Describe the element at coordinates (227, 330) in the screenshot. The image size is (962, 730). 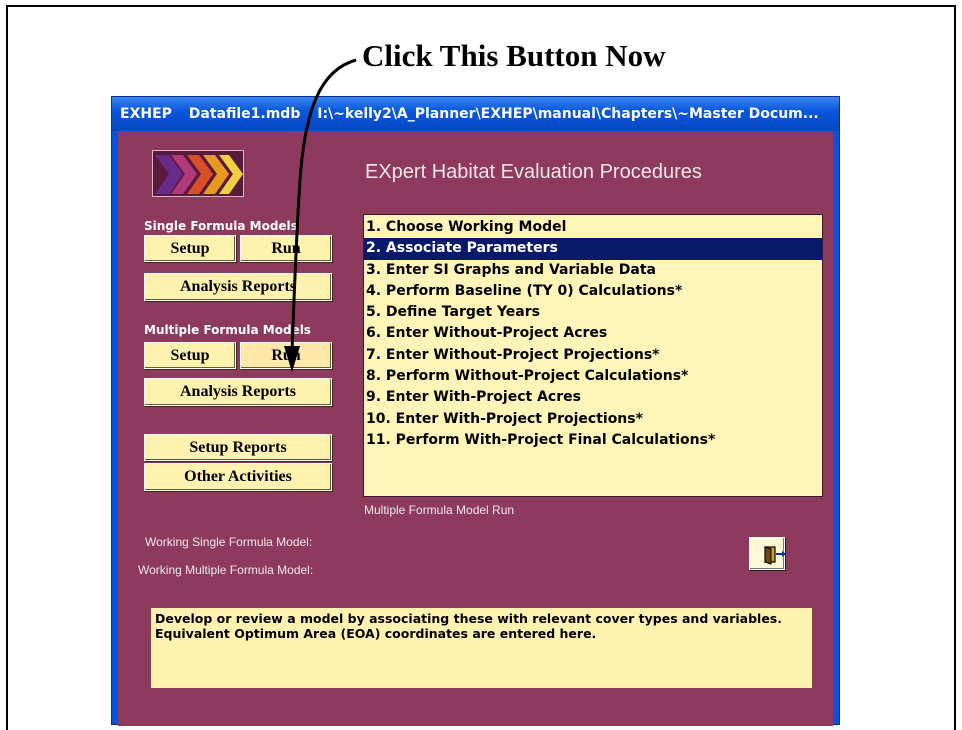
I see `multiple-formula-label: Multiple Formula Models` at that location.